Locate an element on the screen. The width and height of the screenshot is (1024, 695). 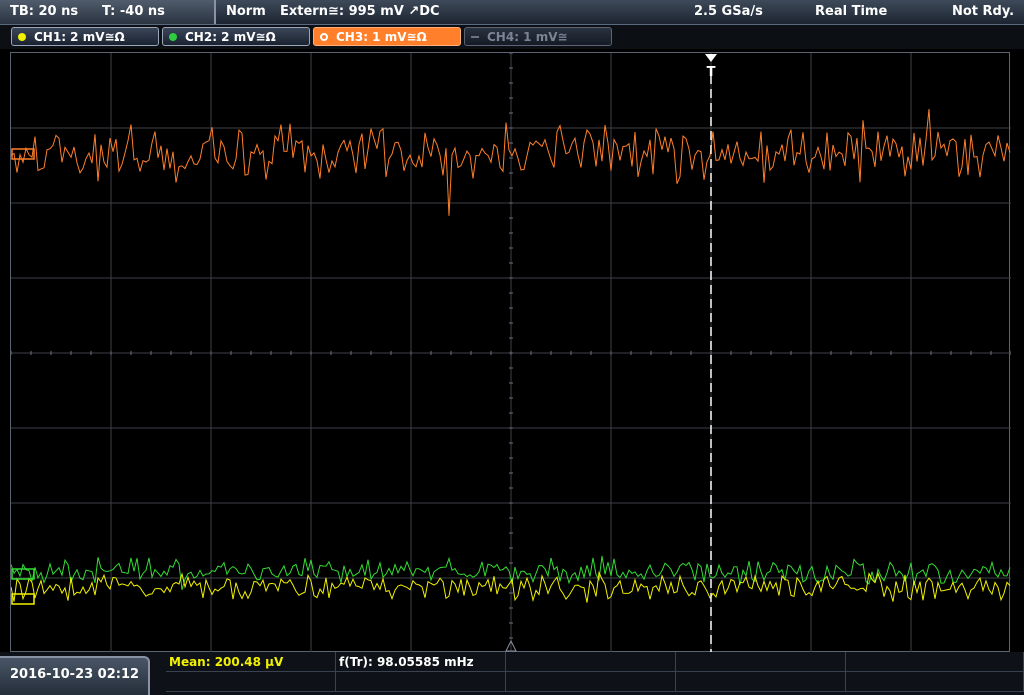
ch4-button: CH4: 1 mV≅ is located at coordinates (538, 36).